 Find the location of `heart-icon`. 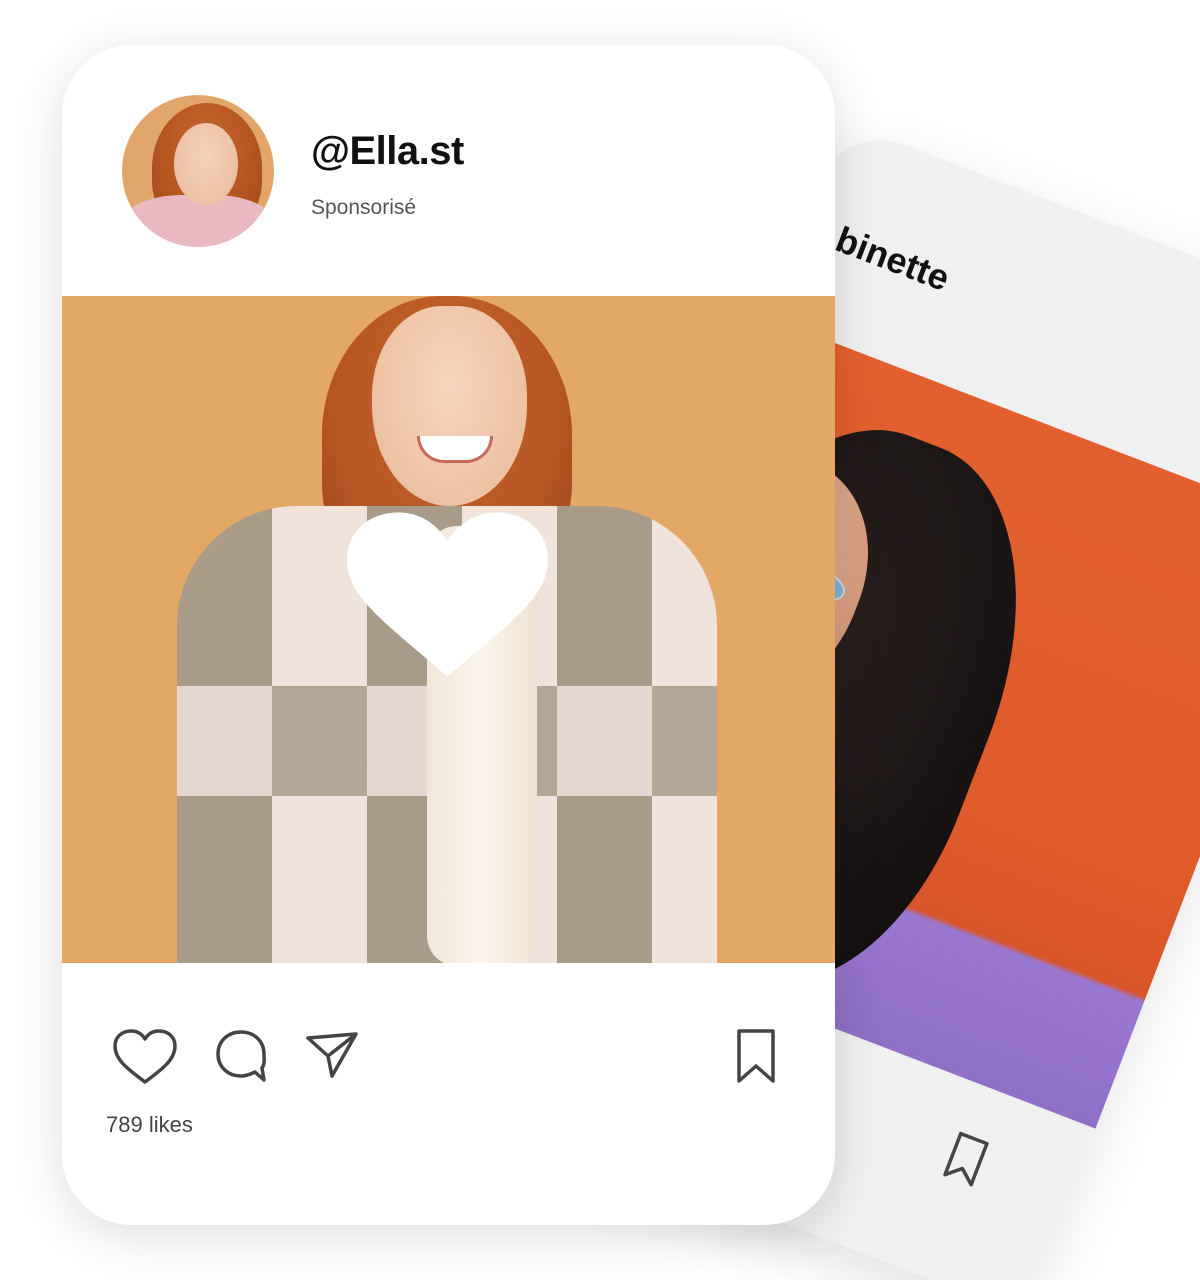

heart-icon is located at coordinates (145, 1057).